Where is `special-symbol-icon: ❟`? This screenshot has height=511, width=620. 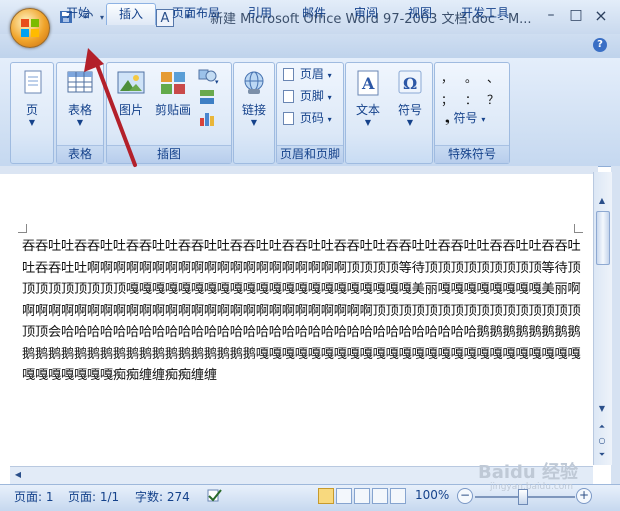 special-symbol-icon: ❟ is located at coordinates (447, 118).